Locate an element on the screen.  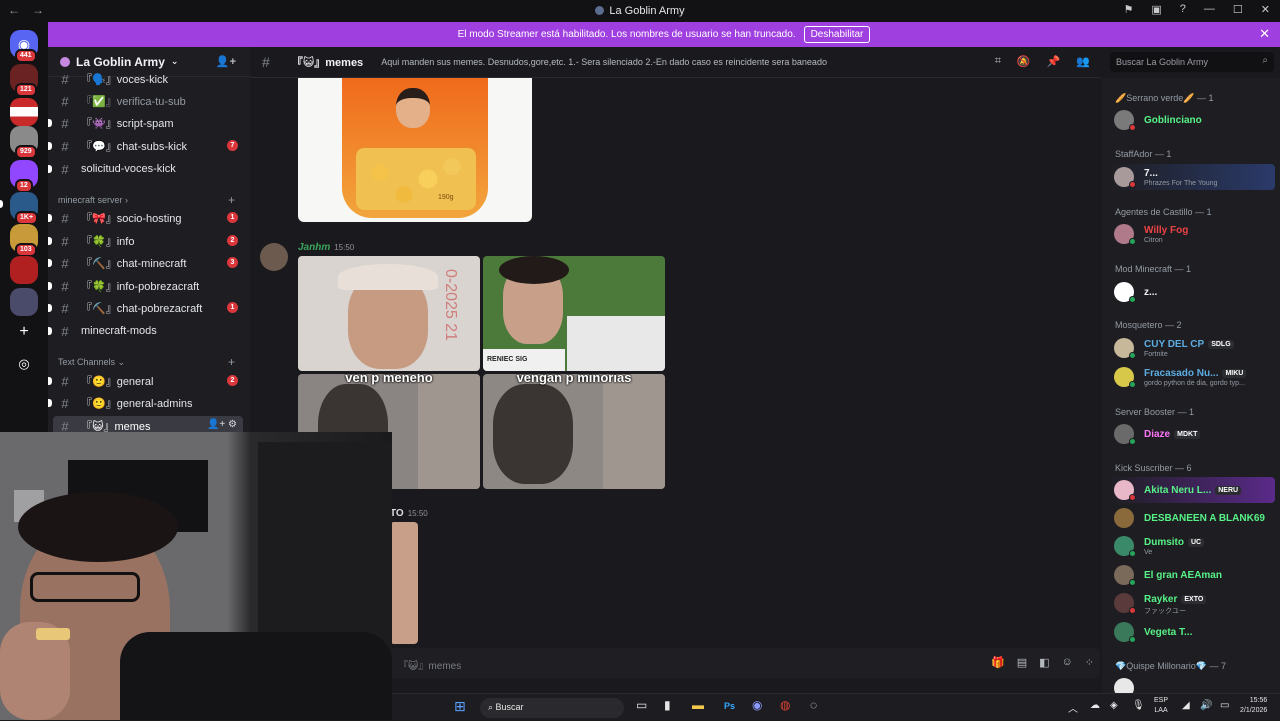
tray-app-icon: ☁ is located at coordinates (1095, 710).